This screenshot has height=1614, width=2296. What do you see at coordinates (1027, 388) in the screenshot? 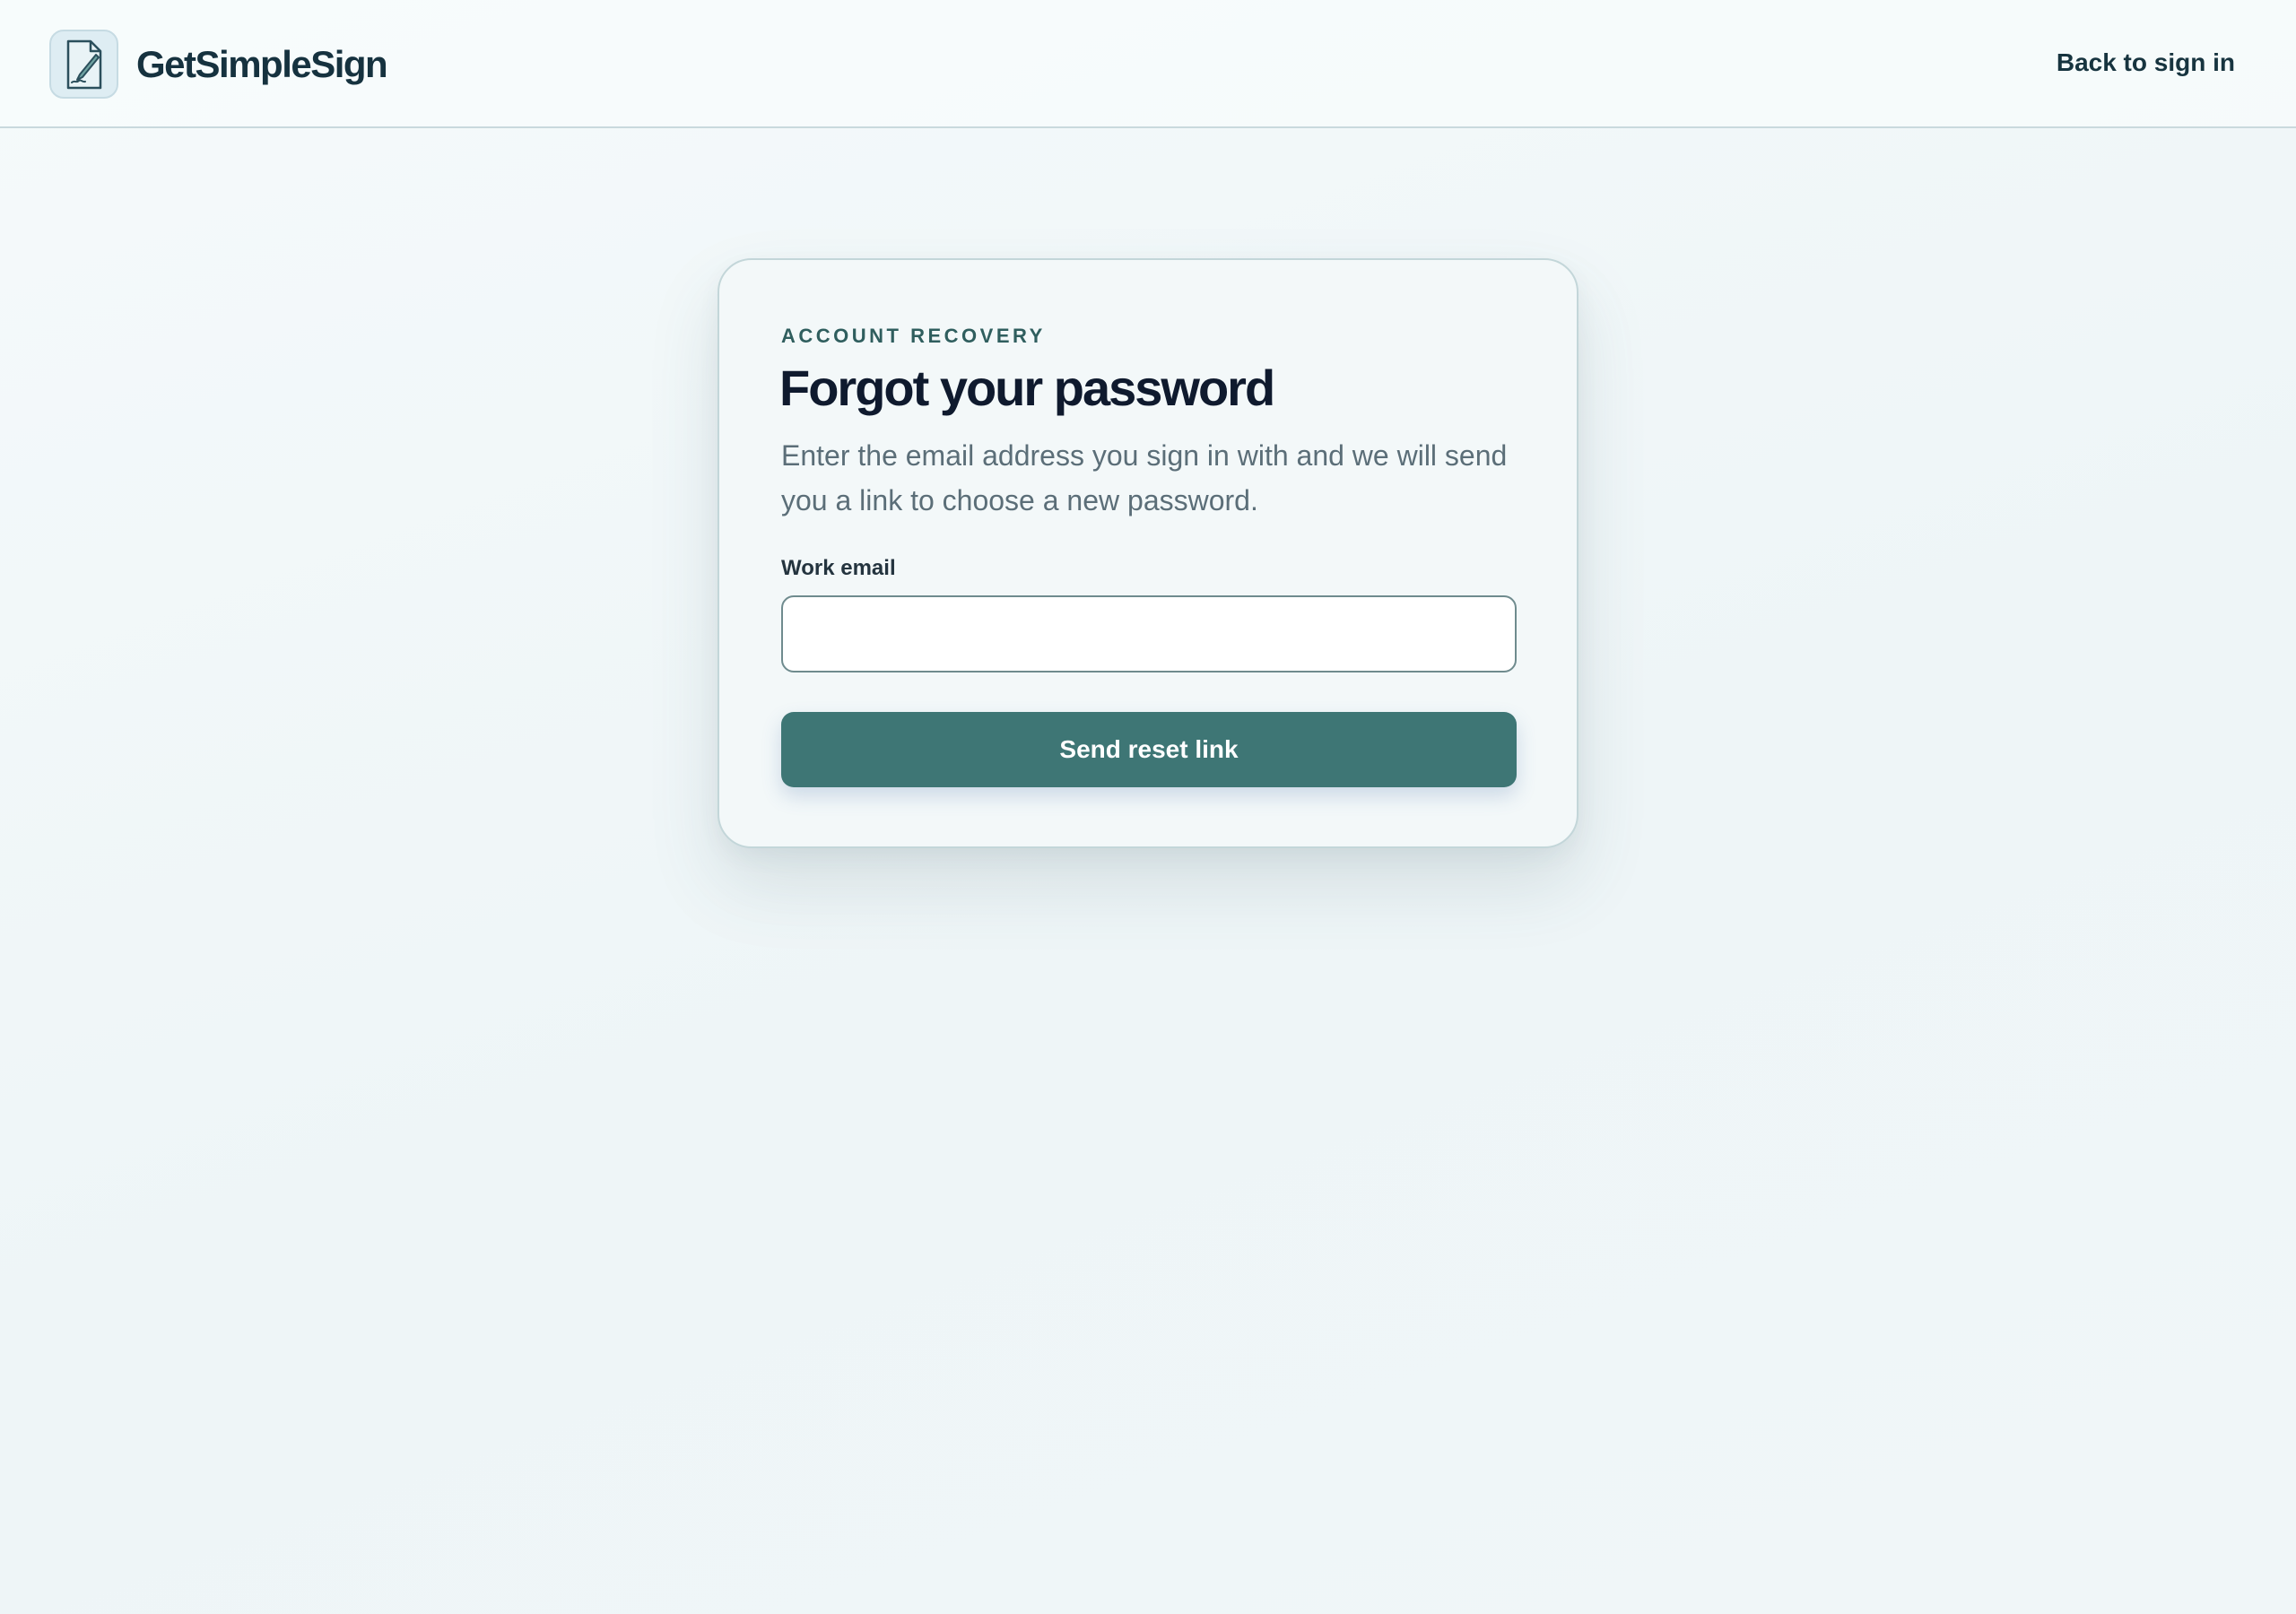
I see `page-title: Forgot your password` at bounding box center [1027, 388].